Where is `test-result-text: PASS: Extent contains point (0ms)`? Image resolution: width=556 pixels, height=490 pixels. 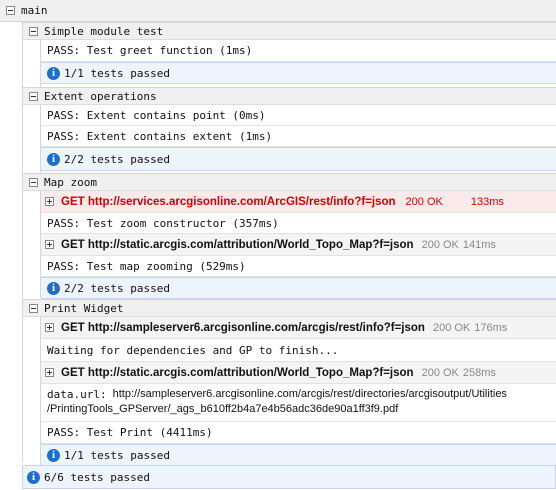 test-result-text: PASS: Extent contains point (0ms) is located at coordinates (156, 115).